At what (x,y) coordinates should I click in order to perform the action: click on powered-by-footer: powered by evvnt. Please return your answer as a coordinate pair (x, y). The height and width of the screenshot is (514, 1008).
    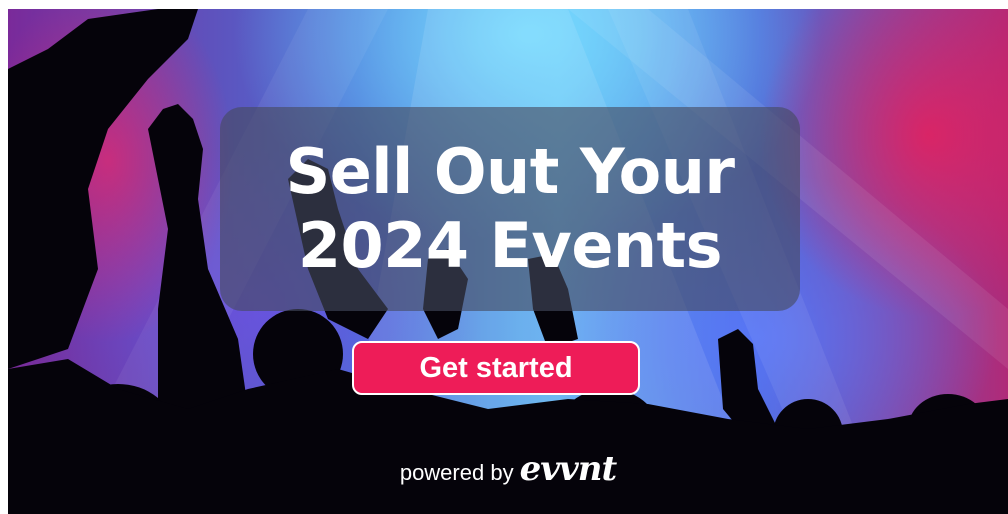
    Looking at the image, I should click on (508, 469).